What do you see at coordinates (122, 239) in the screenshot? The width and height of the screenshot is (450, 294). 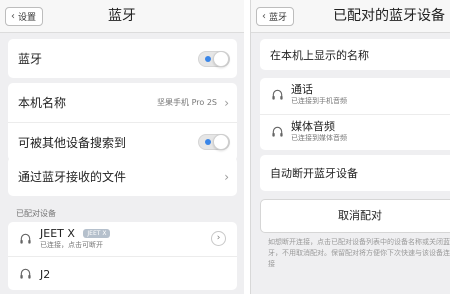 I see `paired-device-row: JEET X JEET X 已连接，点击可断开 ›` at bounding box center [122, 239].